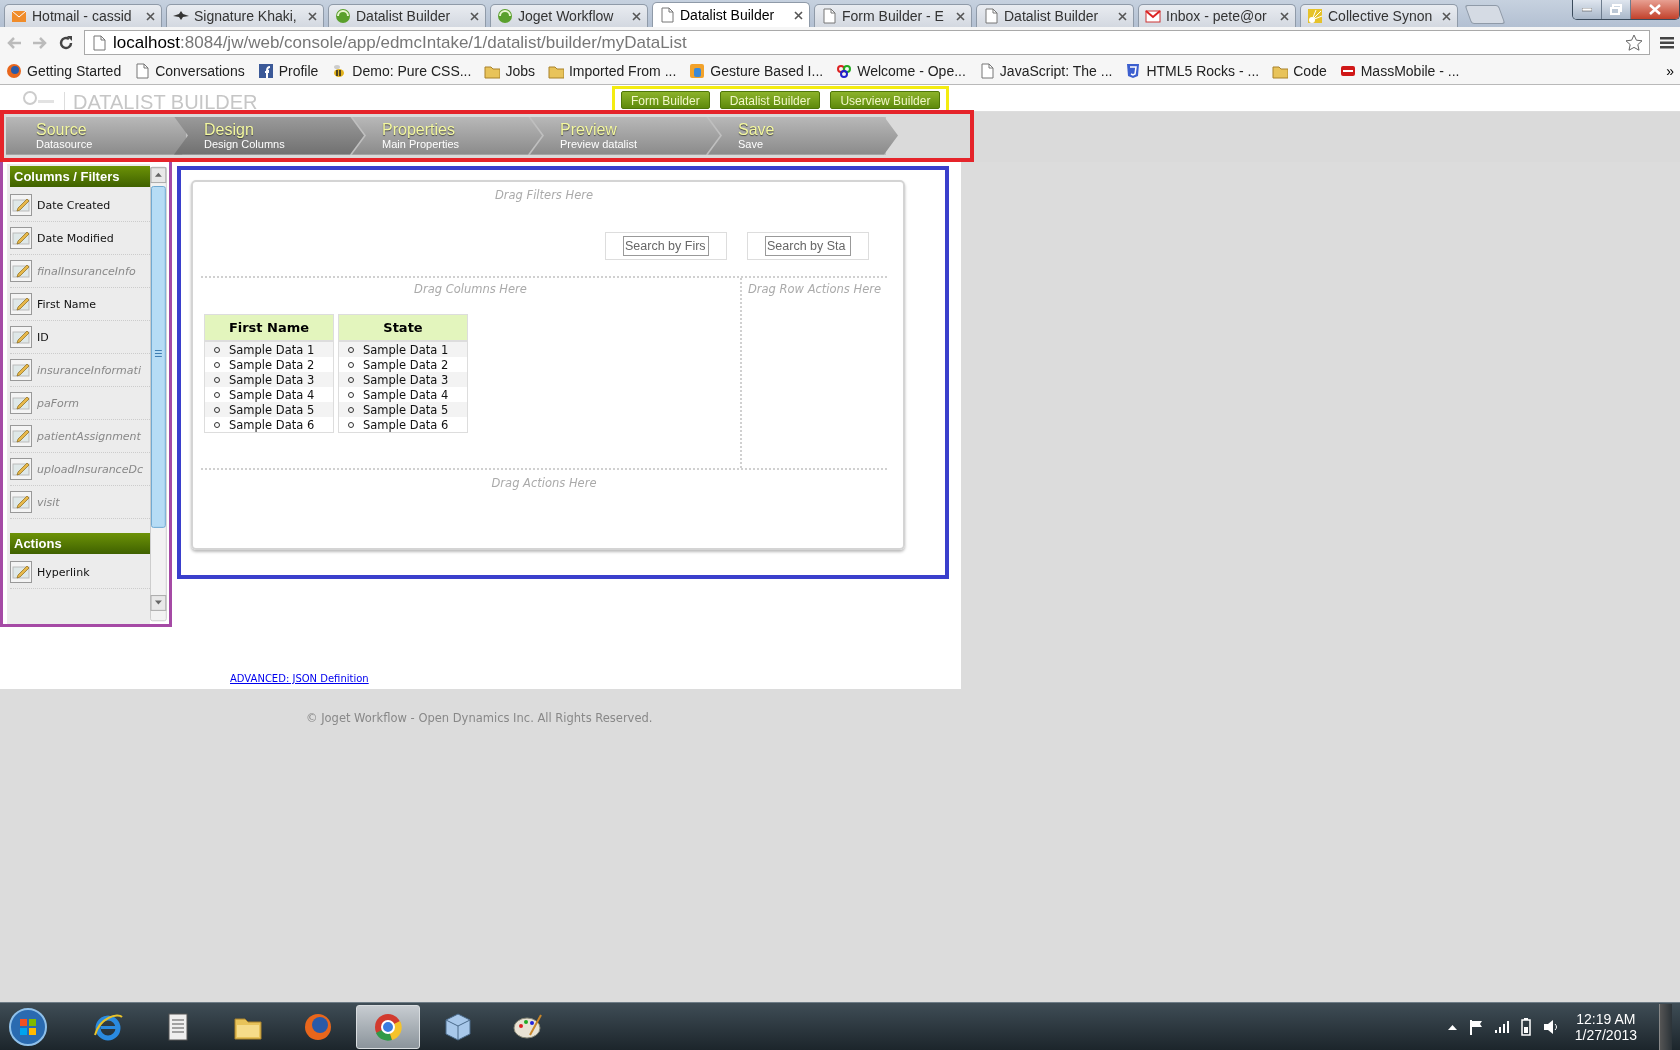 The image size is (1680, 1050). Describe the element at coordinates (1587, 9) in the screenshot. I see `minimize-button` at that location.